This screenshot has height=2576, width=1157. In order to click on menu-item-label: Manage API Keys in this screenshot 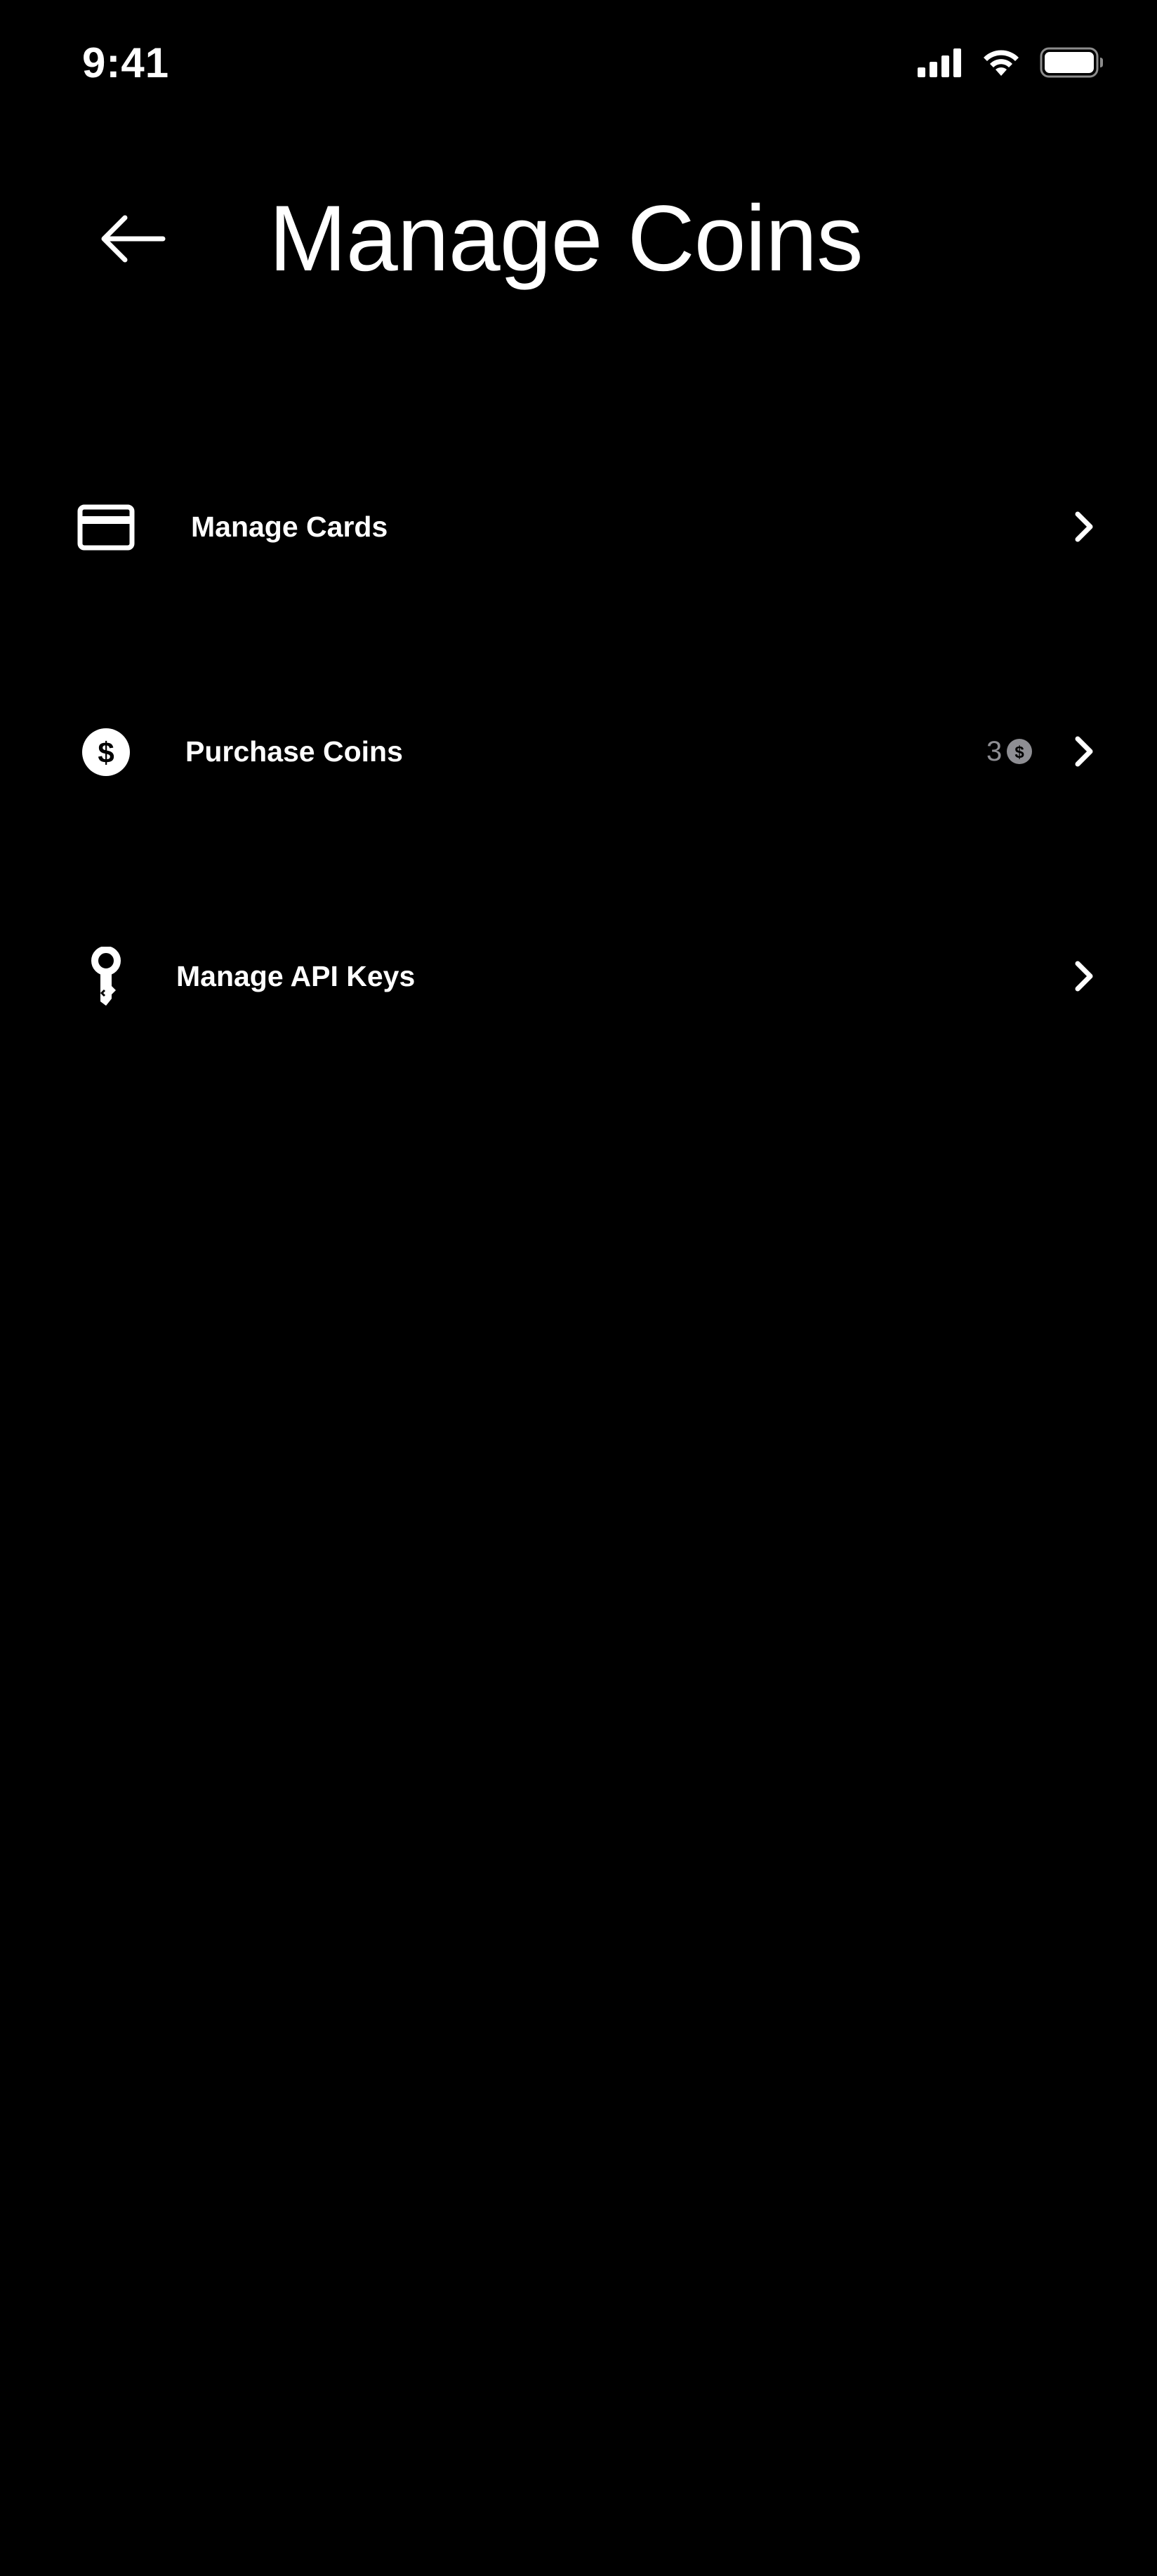, I will do `click(296, 976)`.